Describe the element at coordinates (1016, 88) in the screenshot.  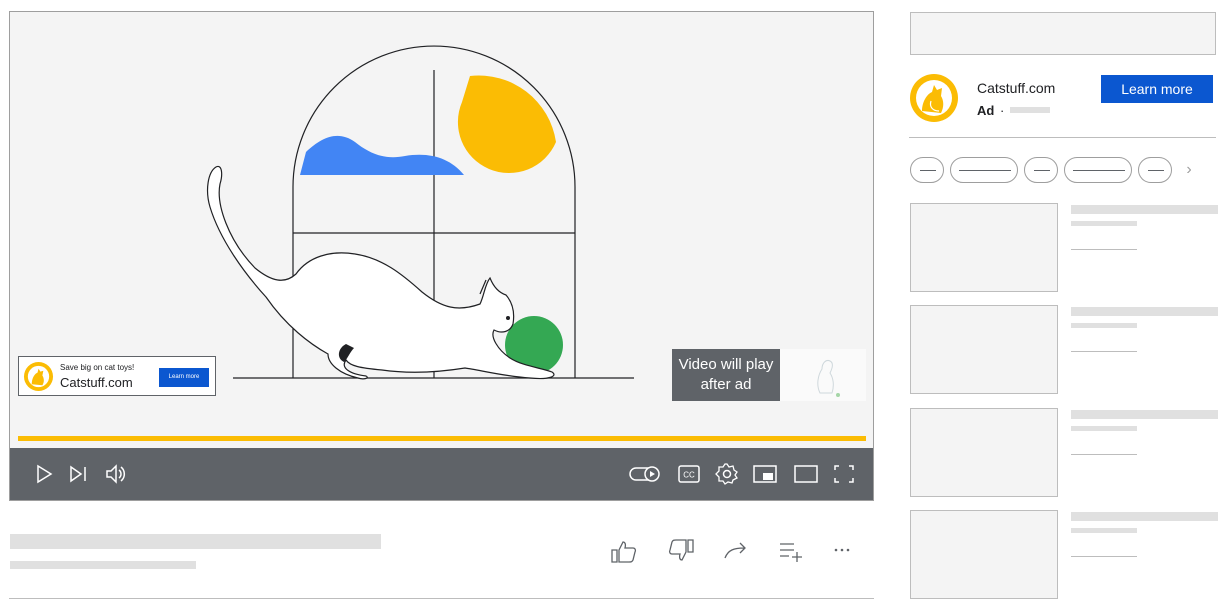
I see `sidebar-ad-domain: Catstuff.com` at that location.